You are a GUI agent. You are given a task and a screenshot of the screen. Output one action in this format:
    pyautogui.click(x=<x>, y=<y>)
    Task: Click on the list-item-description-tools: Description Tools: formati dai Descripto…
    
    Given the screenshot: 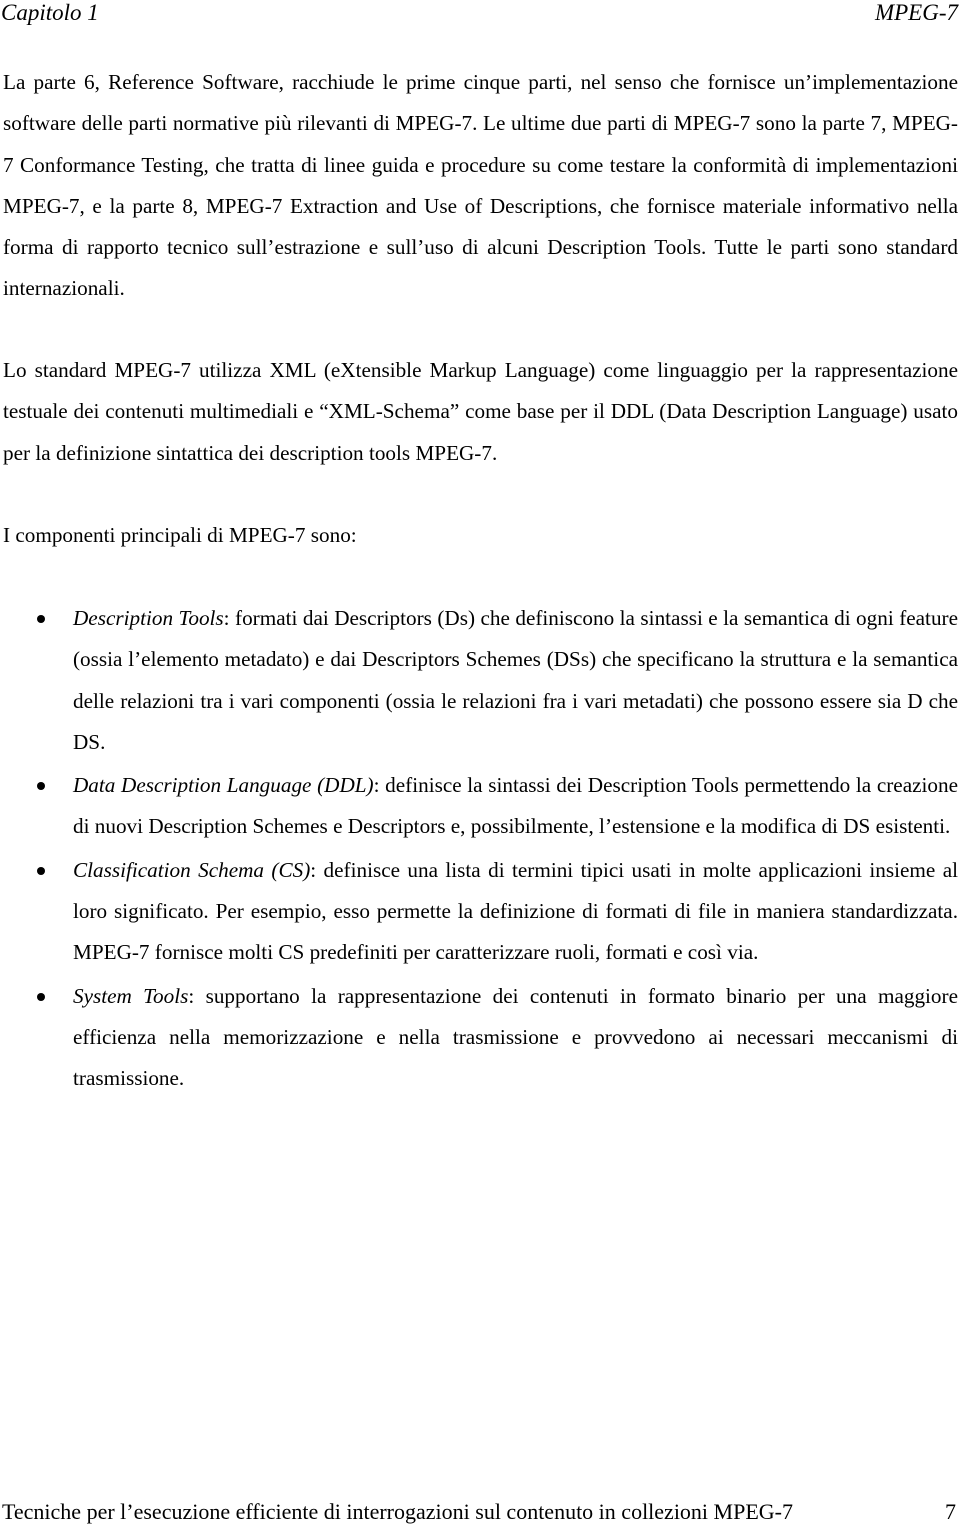 What is the action you would take?
    pyautogui.click(x=479, y=680)
    